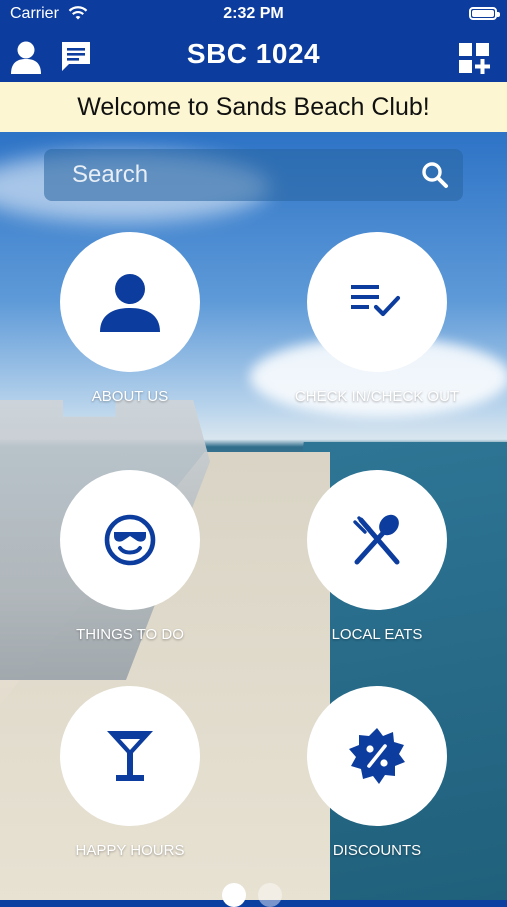 This screenshot has width=507, height=907. I want to click on discounts-button, so click(377, 756).